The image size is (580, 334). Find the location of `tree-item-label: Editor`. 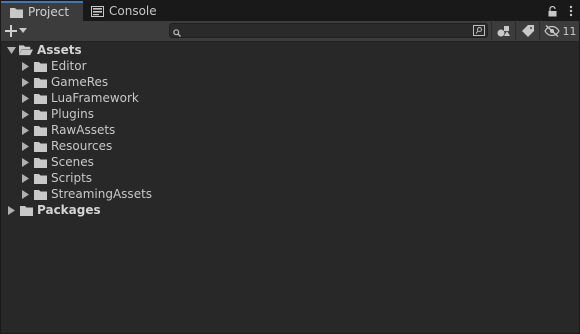

tree-item-label: Editor is located at coordinates (69, 66).